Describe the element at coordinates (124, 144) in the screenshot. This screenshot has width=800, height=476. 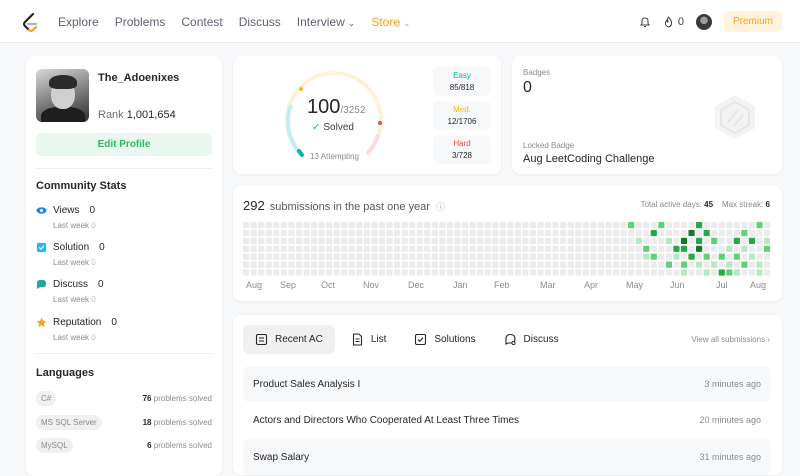
I see `edit-profile-button: Edit Profile` at that location.